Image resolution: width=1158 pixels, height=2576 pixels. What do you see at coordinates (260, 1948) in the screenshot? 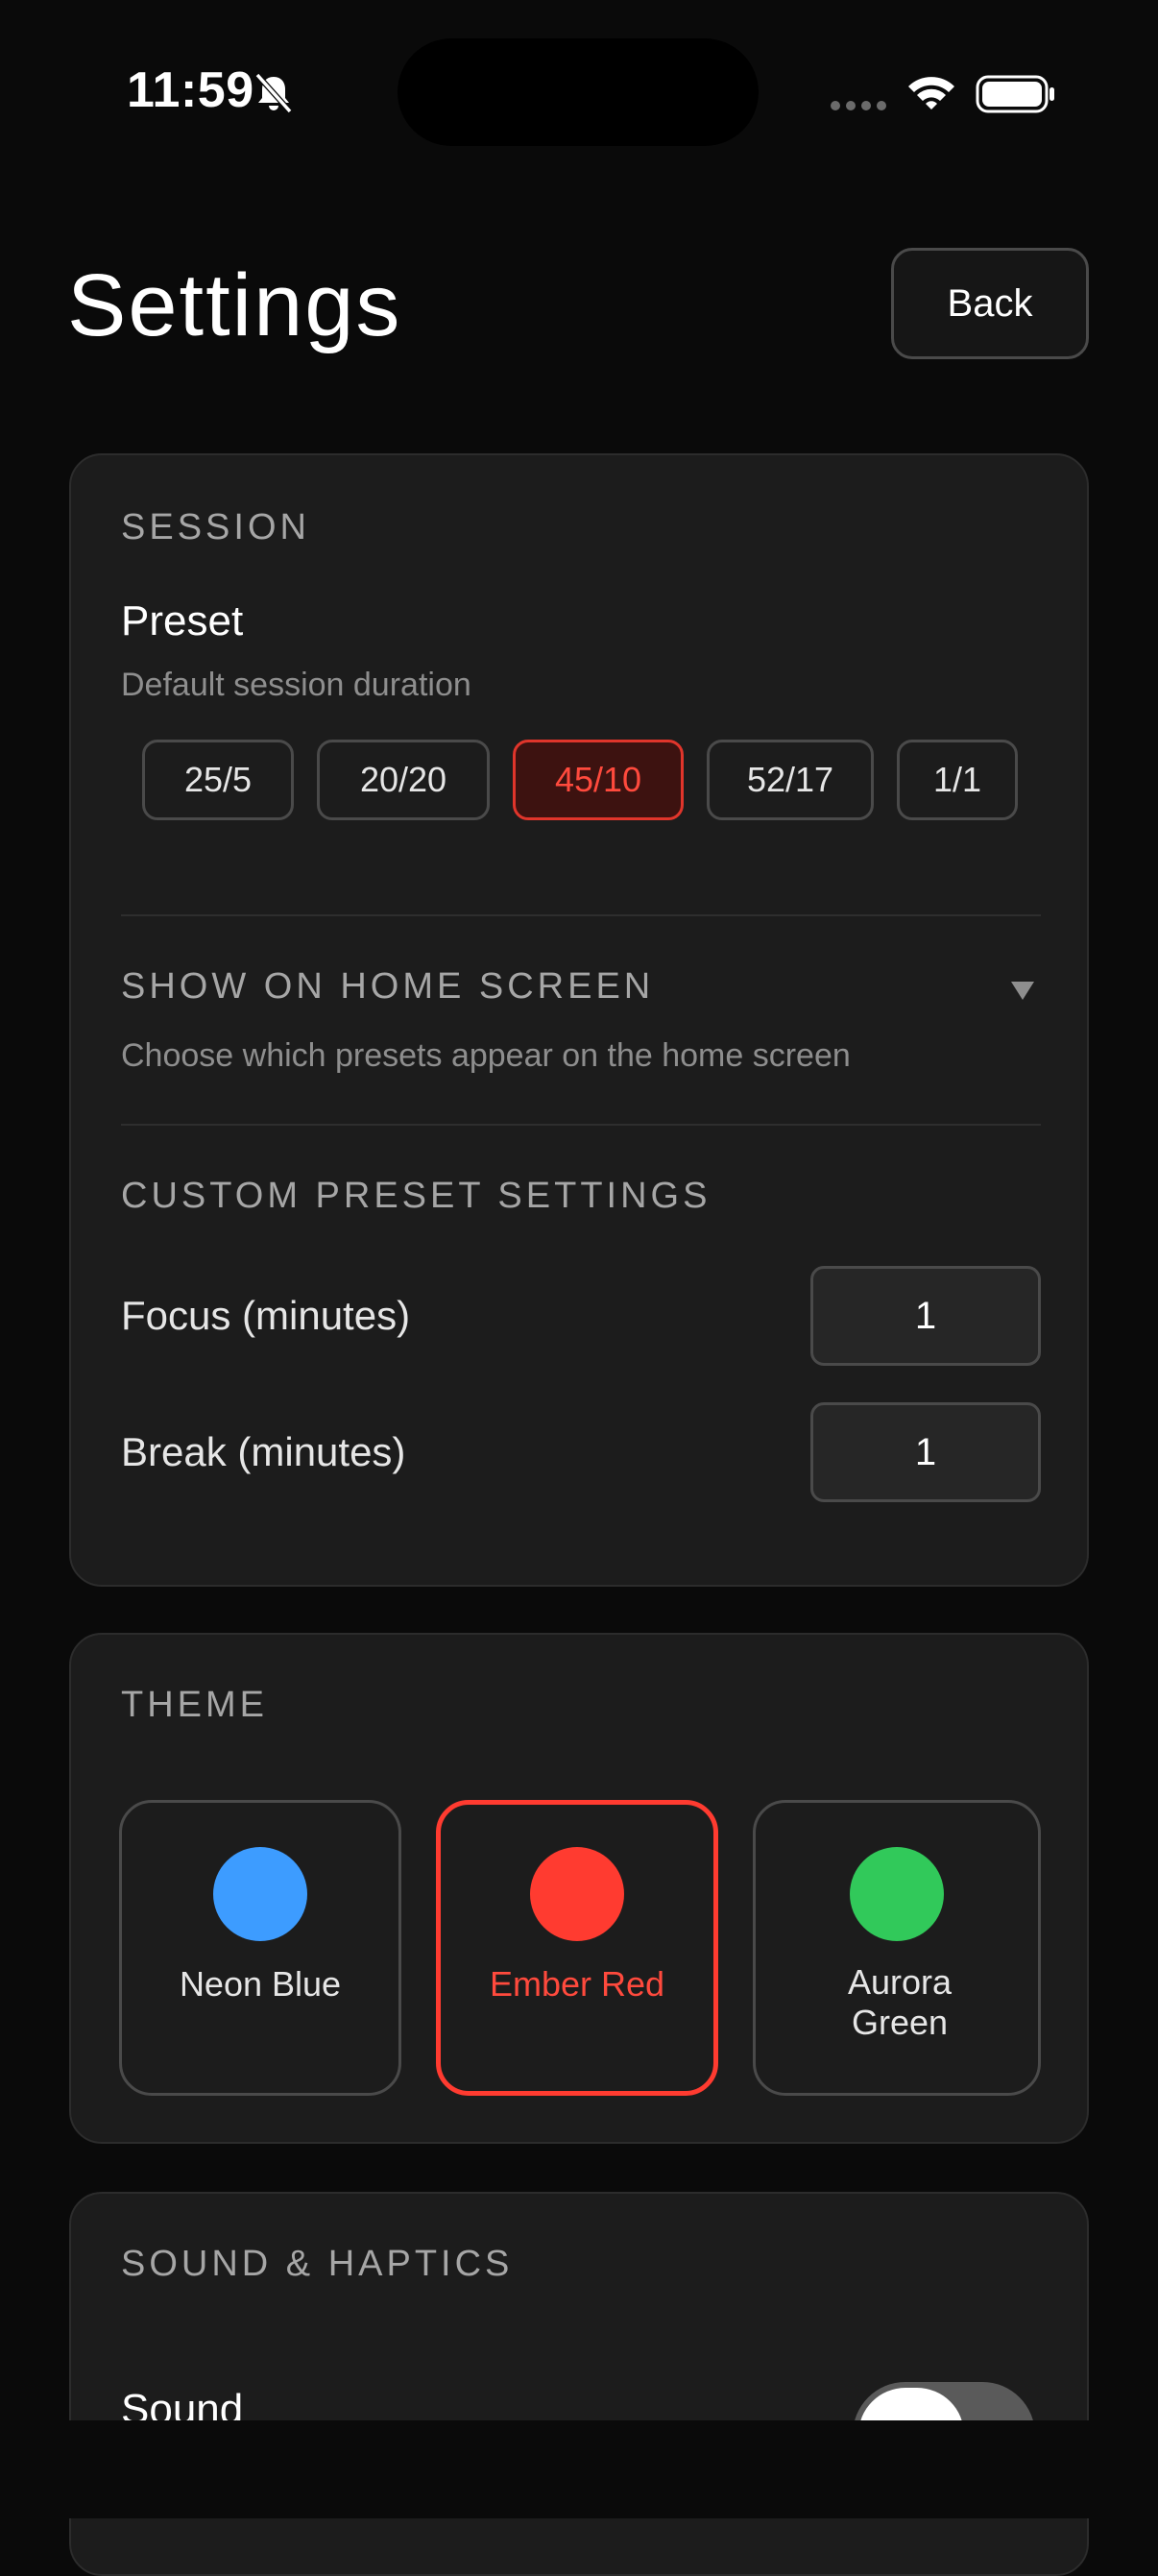
I see `theme-option-neon-blue: Neon Blue` at bounding box center [260, 1948].